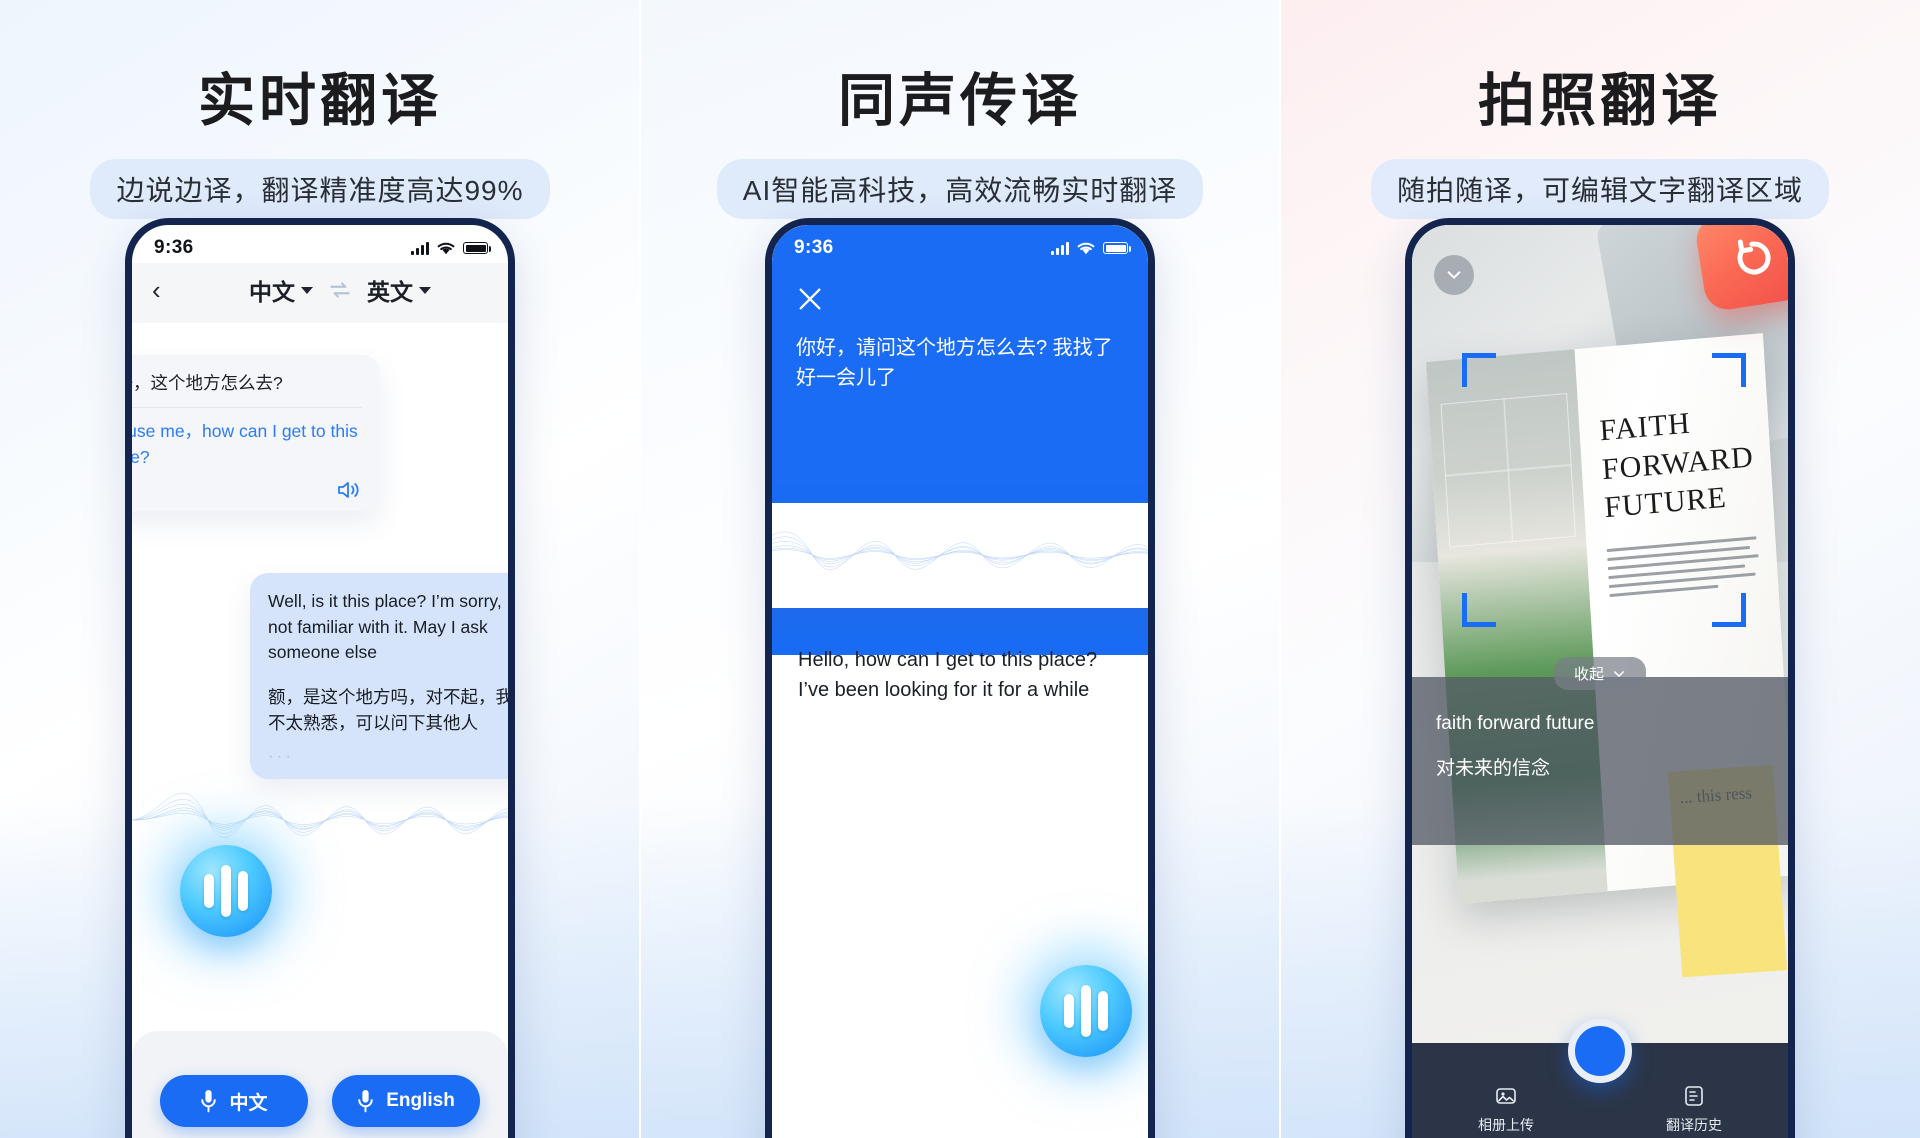  What do you see at coordinates (207, 383) in the screenshot?
I see `bubble-source-text: 你好，这个地方怎么去?` at bounding box center [207, 383].